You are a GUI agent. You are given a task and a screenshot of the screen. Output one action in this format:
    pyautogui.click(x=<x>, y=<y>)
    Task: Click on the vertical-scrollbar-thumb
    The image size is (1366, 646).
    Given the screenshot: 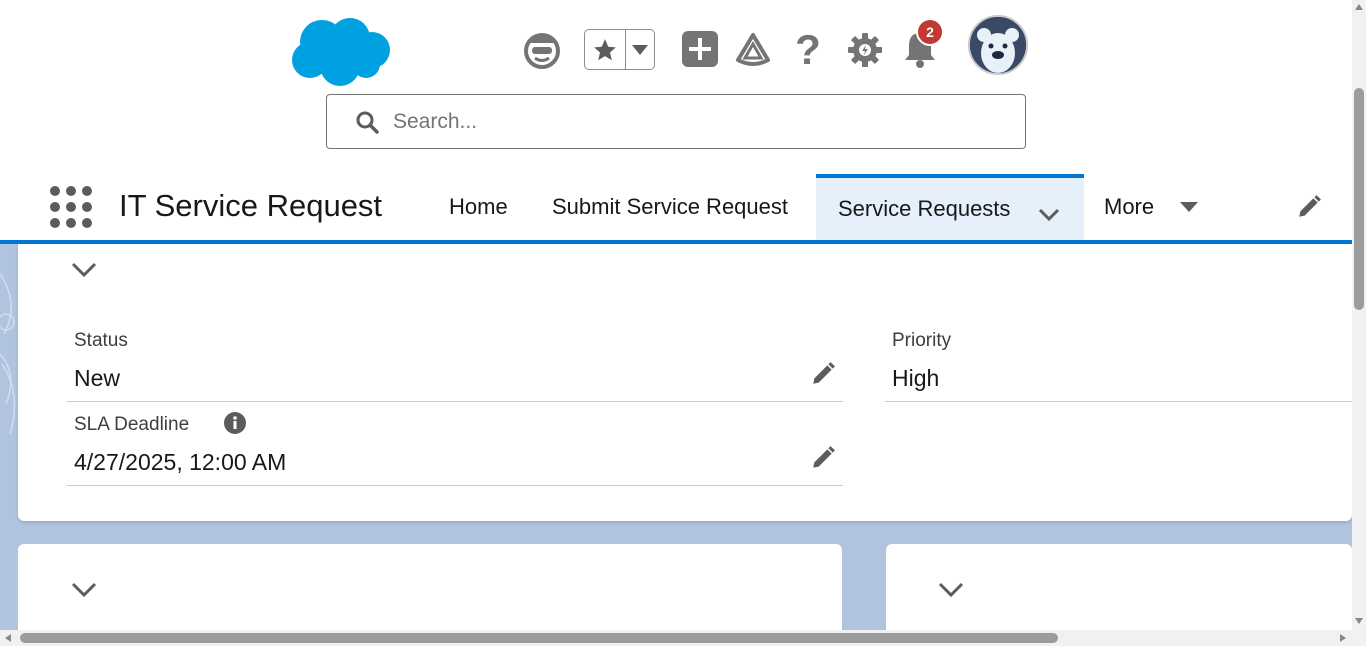 What is the action you would take?
    pyautogui.click(x=1359, y=199)
    